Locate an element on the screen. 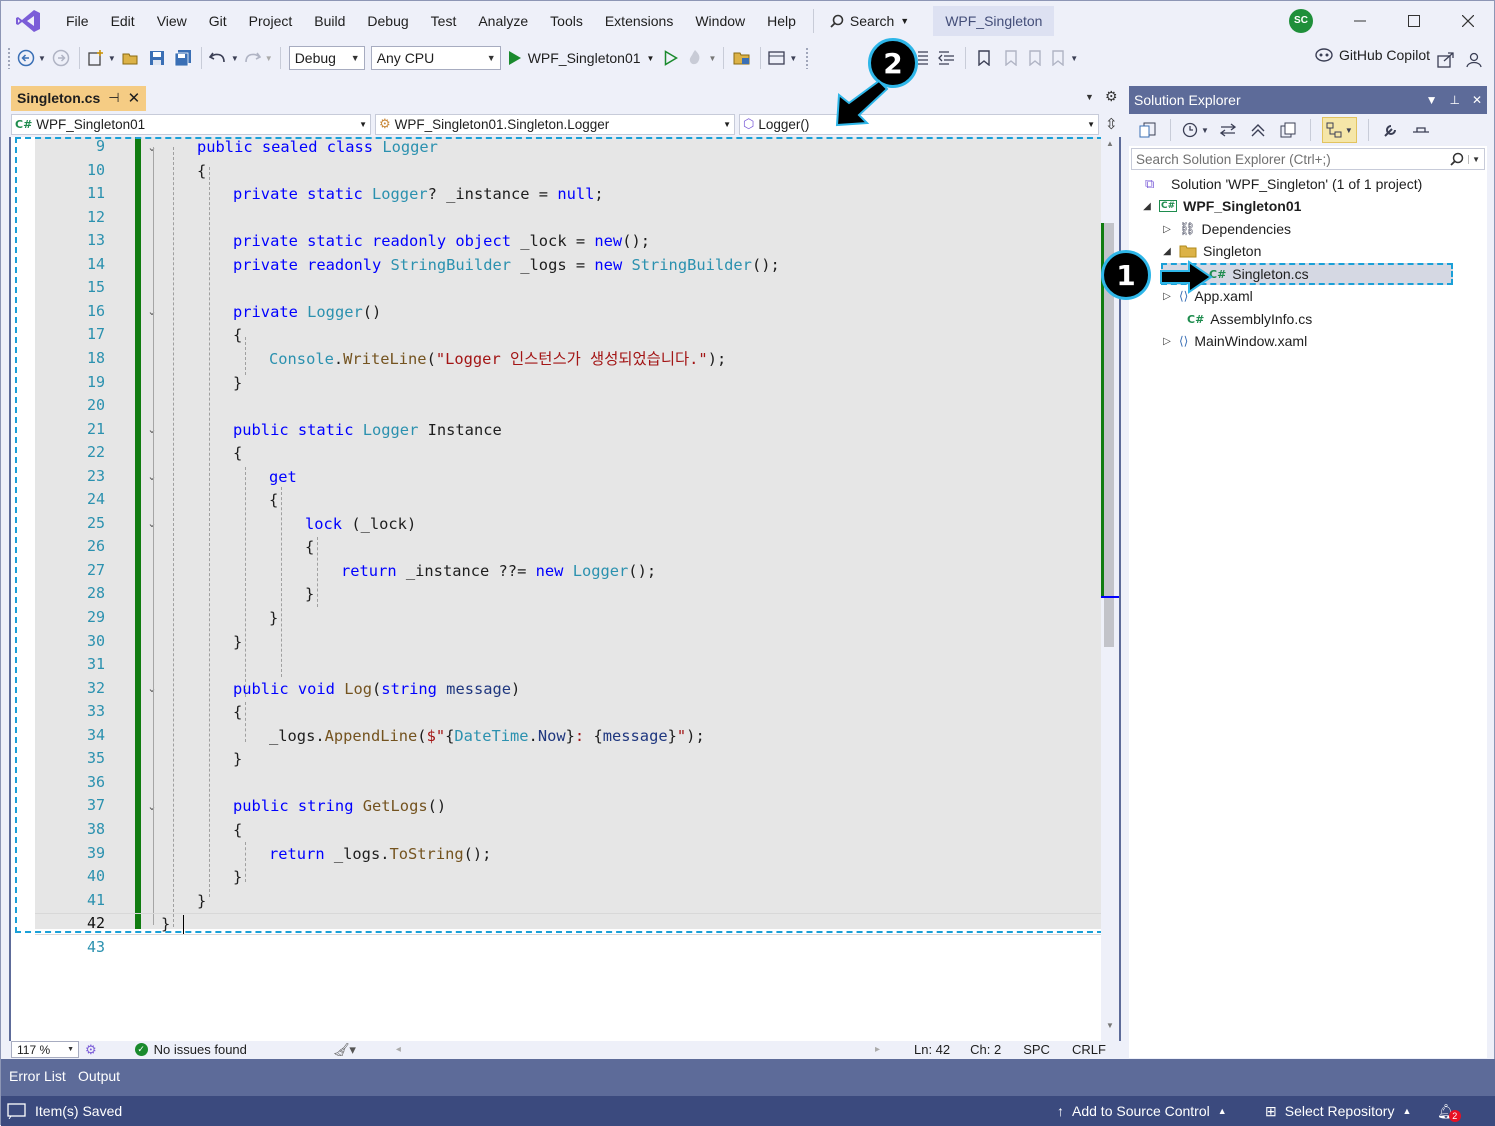  tree-item-singleton-cs: C# Singleton.cs is located at coordinates (1259, 274).